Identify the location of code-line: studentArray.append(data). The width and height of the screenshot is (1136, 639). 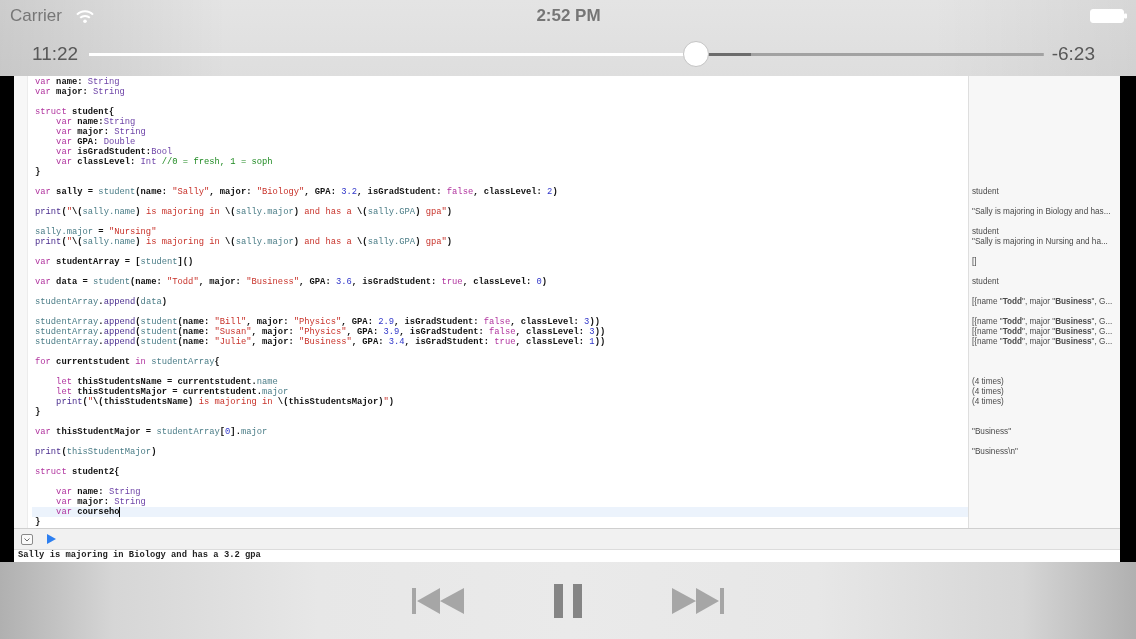
(101, 302).